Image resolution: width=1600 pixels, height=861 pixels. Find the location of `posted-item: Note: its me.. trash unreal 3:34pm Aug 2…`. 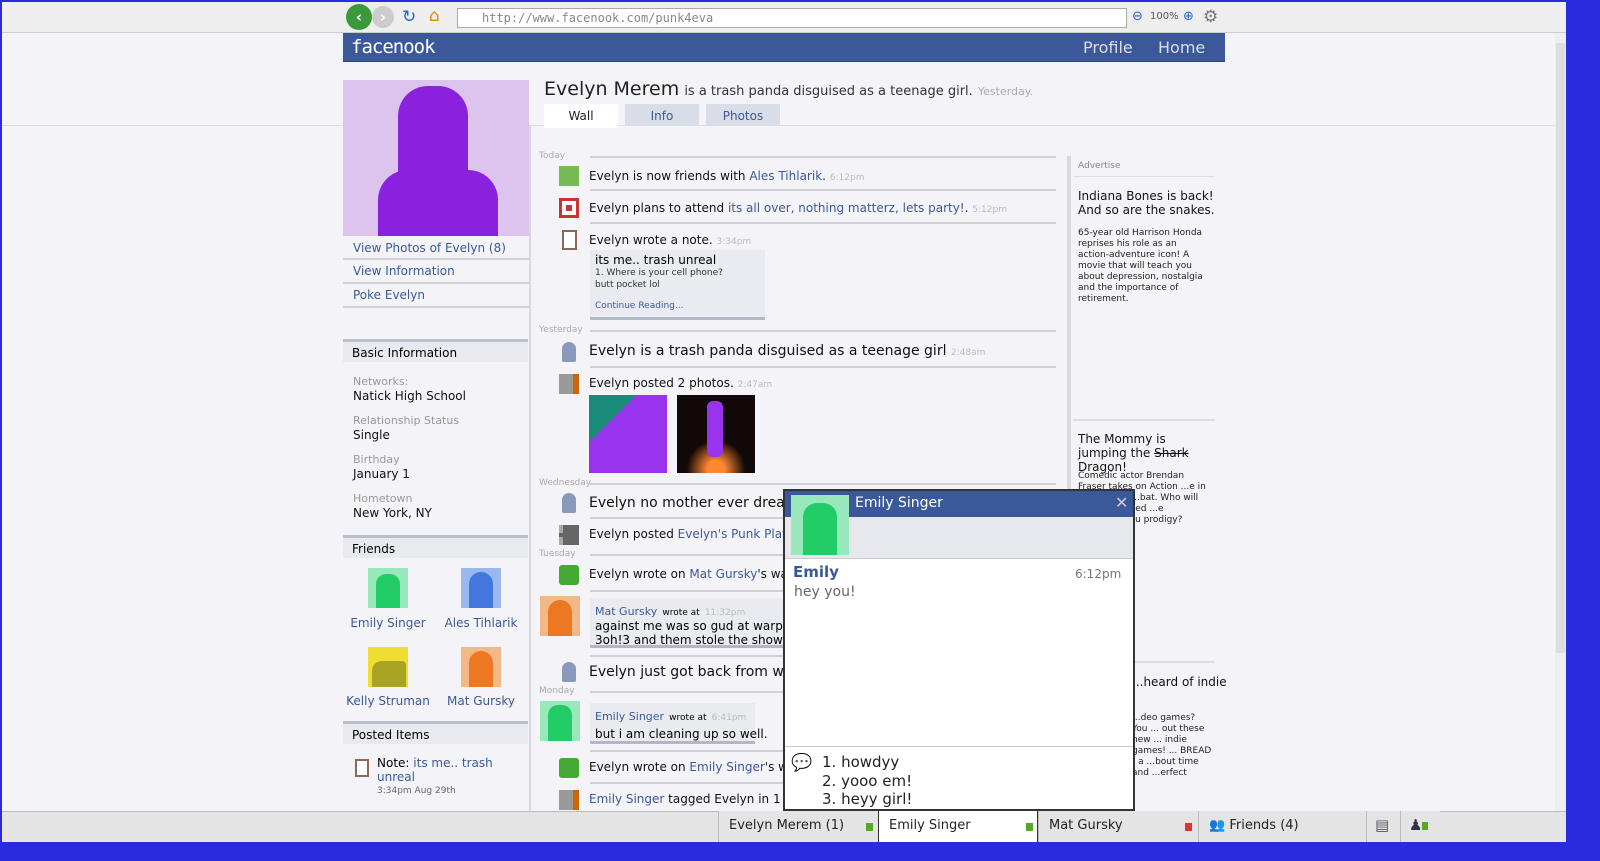

posted-item: Note: its me.. trash unreal 3:34pm Aug 2… is located at coordinates (447, 777).